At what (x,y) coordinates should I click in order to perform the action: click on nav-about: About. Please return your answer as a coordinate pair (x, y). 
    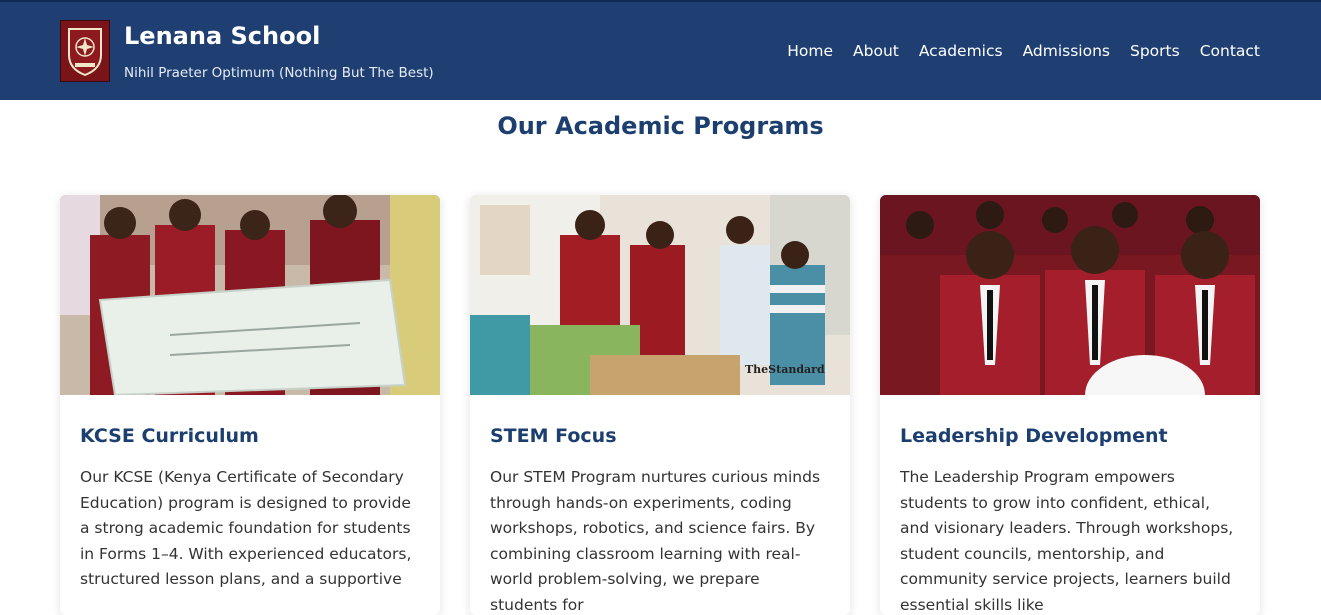
    Looking at the image, I should click on (876, 51).